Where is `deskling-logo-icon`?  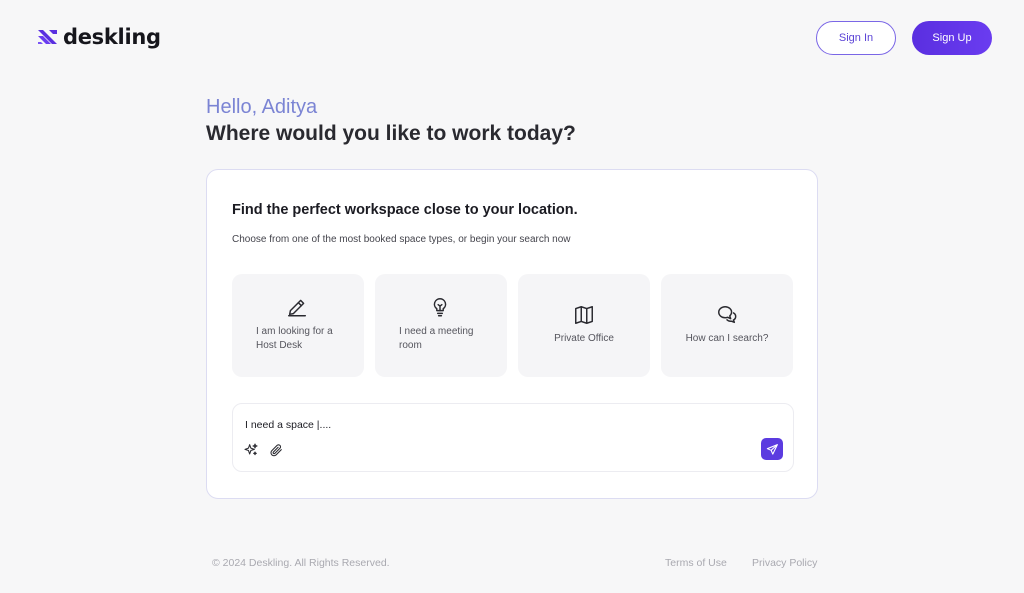
deskling-logo-icon is located at coordinates (47, 37).